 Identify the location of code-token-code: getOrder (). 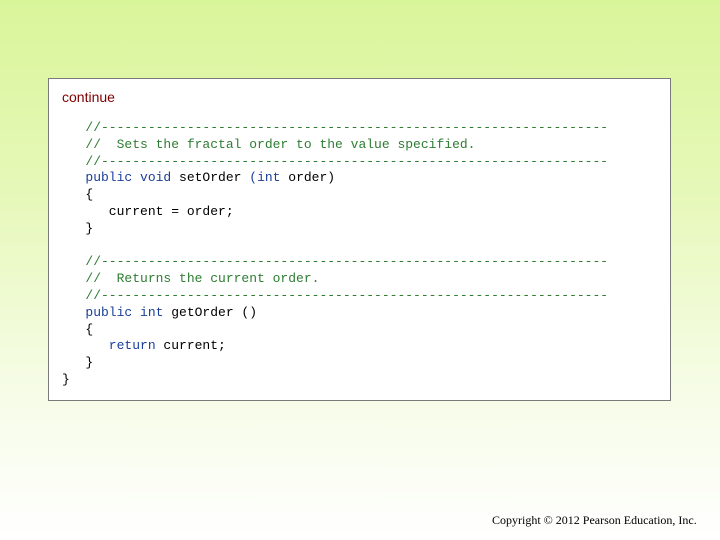
(214, 312).